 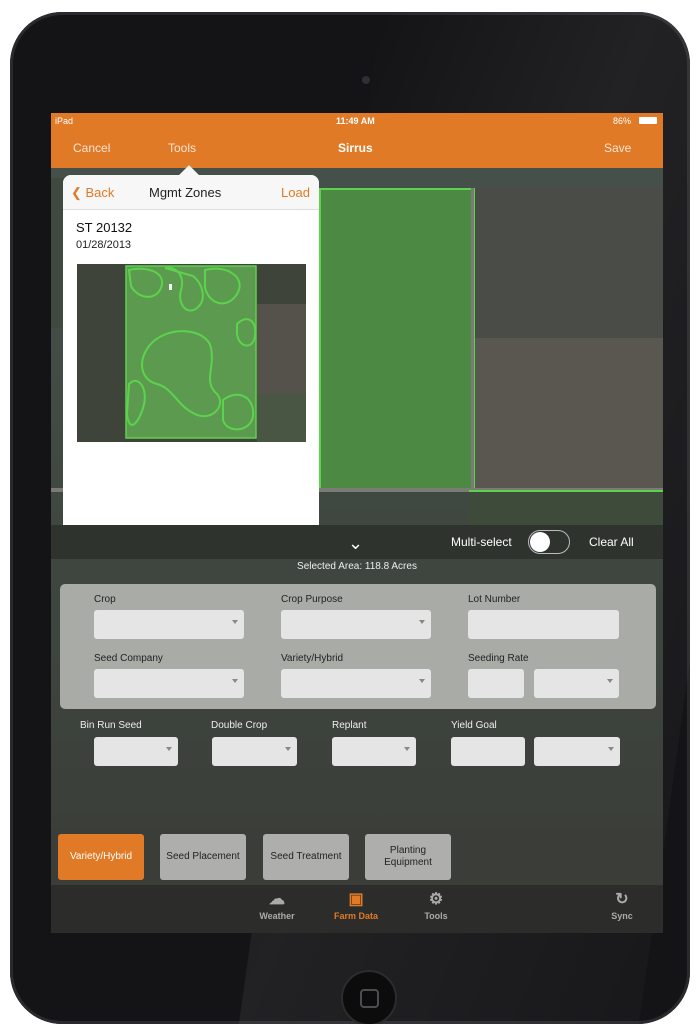 What do you see at coordinates (496, 683) in the screenshot?
I see `seeding-rate-field` at bounding box center [496, 683].